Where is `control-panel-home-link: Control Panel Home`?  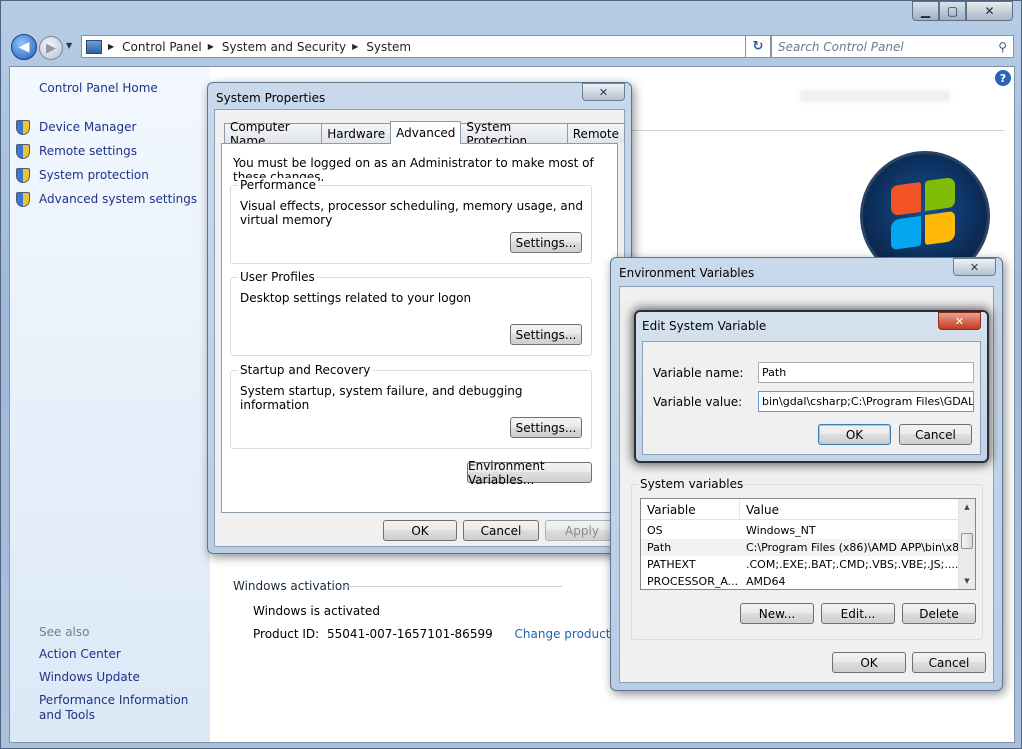 control-panel-home-link: Control Panel Home is located at coordinates (98, 88).